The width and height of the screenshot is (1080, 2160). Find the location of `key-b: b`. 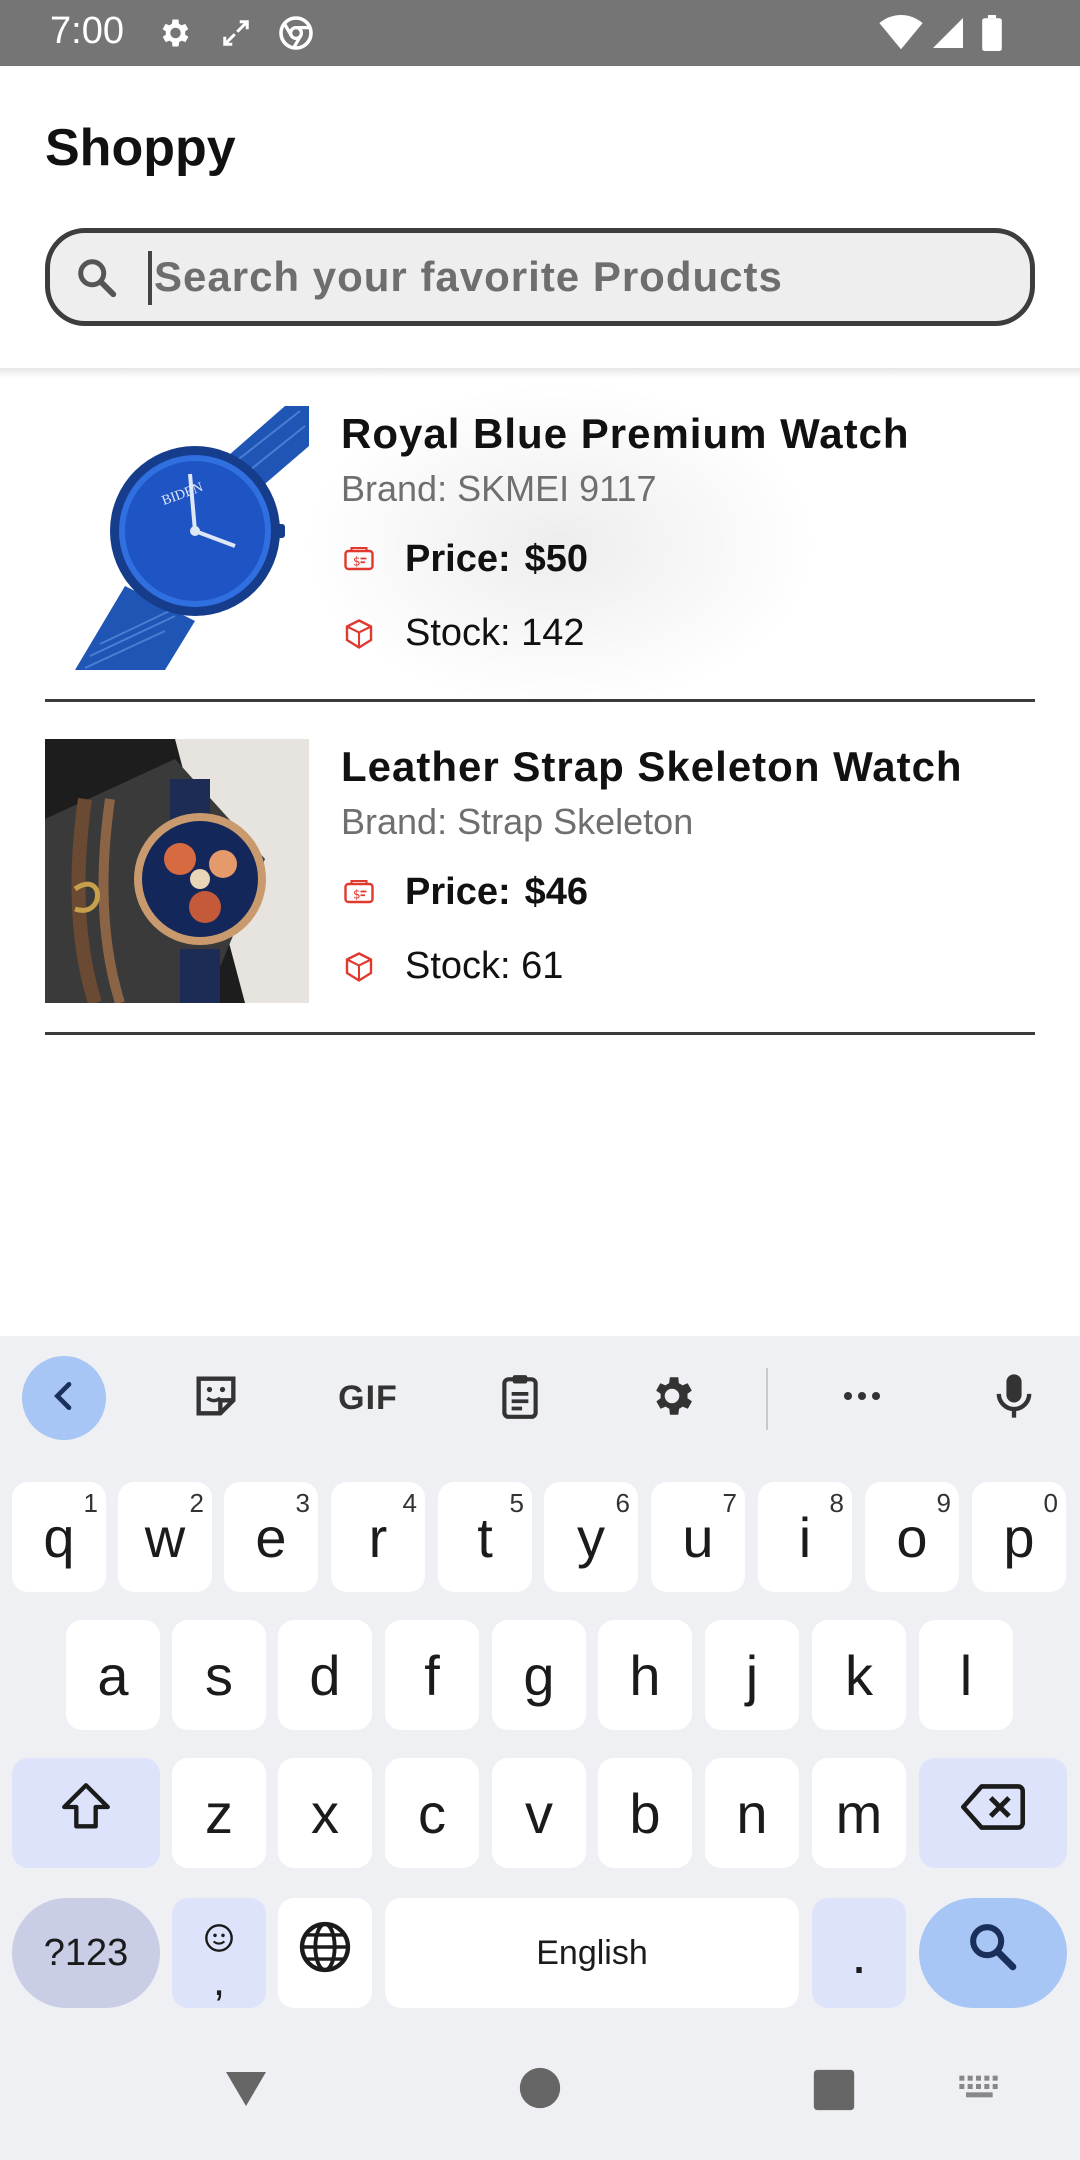

key-b: b is located at coordinates (645, 1813).